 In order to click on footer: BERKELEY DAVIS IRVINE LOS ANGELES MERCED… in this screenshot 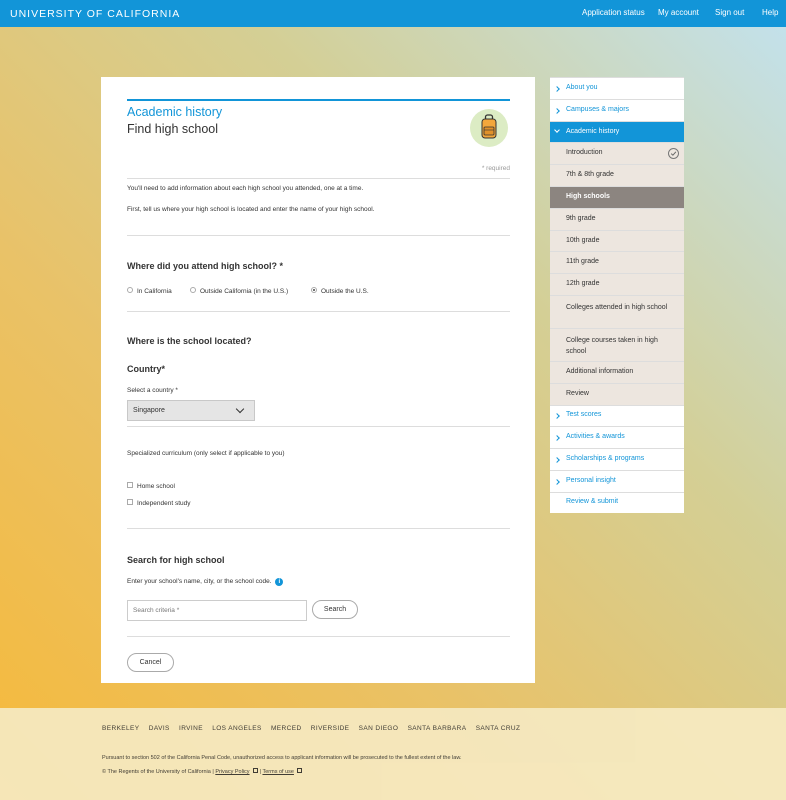, I will do `click(393, 754)`.